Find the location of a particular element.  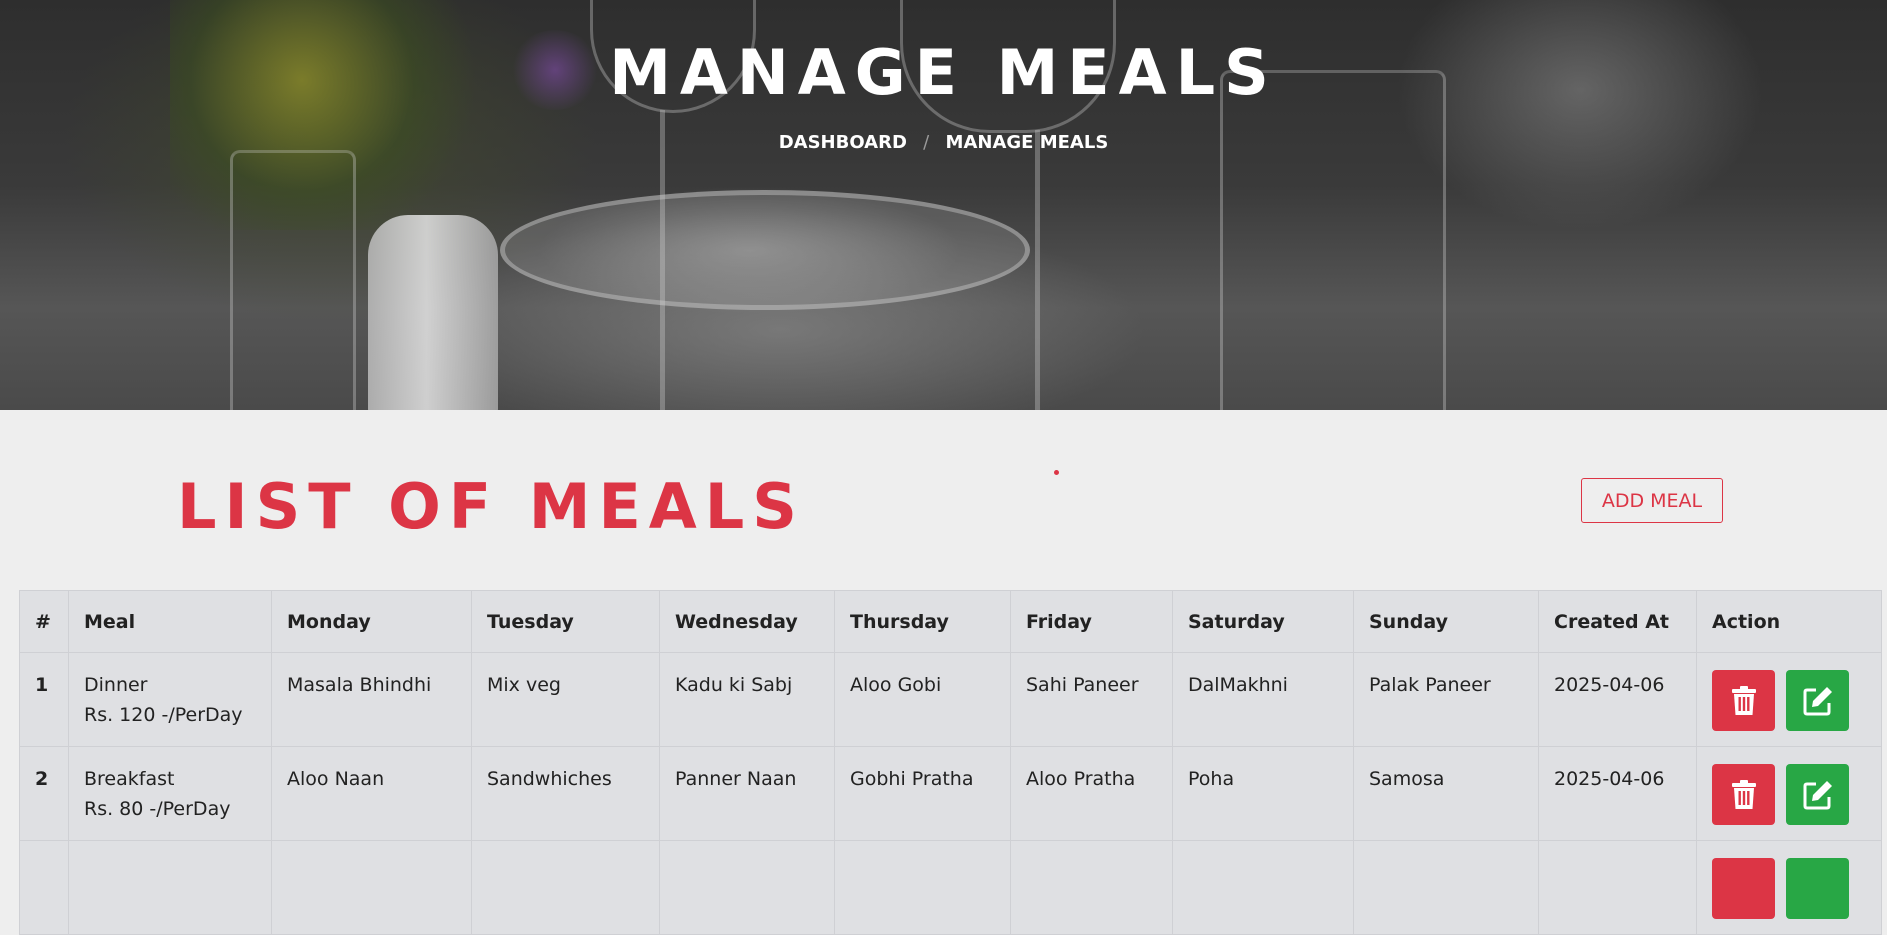

friday-cell: Sahi Paneer is located at coordinates (1091, 699).